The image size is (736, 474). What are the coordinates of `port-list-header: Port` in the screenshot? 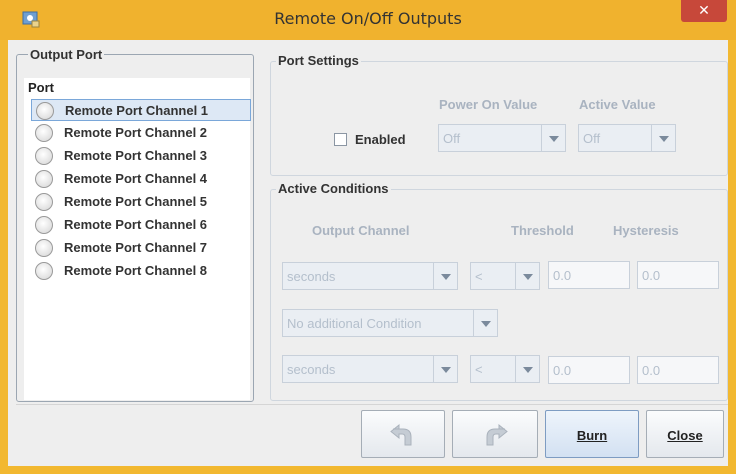 It's located at (41, 87).